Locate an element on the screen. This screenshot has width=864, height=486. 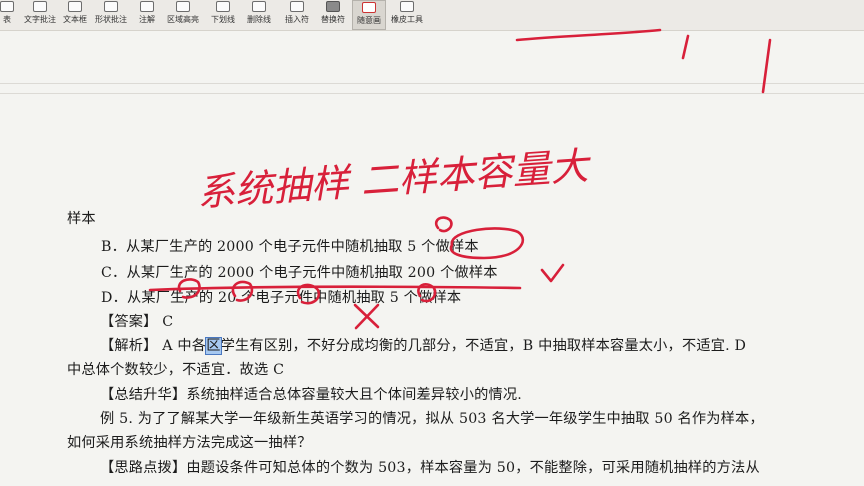
highlighted-char: 区 is located at coordinates (213, 346).